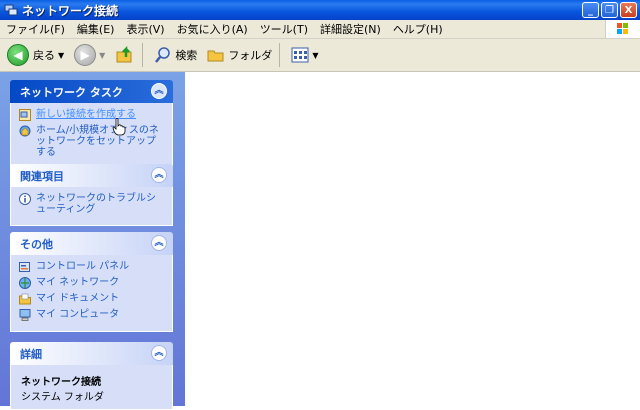 This screenshot has width=640, height=410. I want to click on related-panel: 関連項目 ︽ ネットワークのトラブルシューティング, so click(91, 195).